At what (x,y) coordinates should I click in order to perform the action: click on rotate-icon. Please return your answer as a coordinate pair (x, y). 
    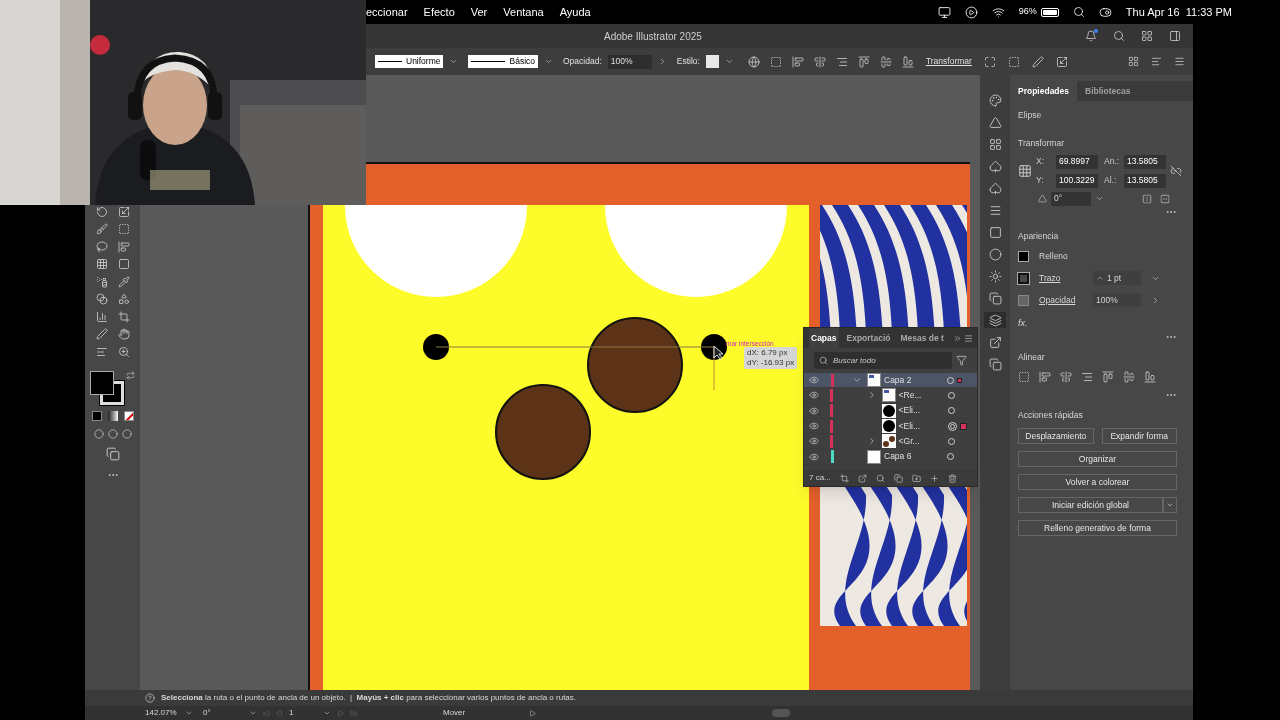
    Looking at the image, I should click on (101, 211).